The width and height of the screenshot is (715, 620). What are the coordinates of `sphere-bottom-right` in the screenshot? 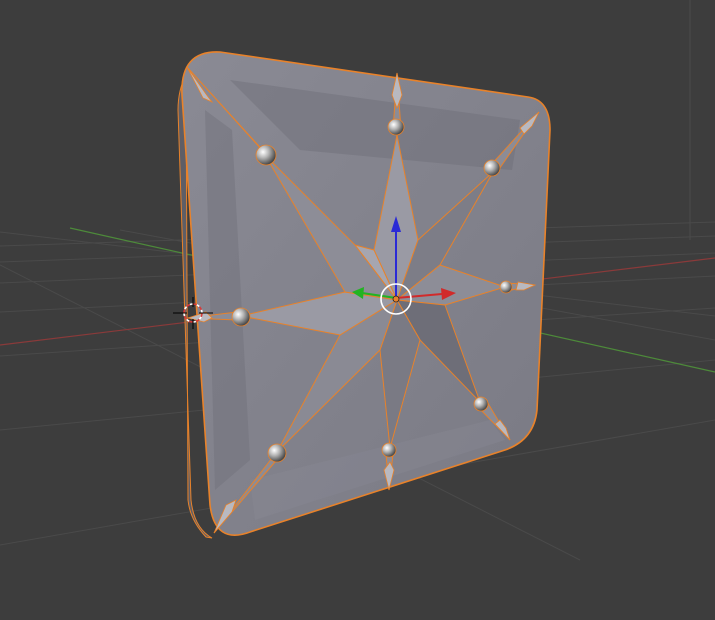 It's located at (481, 404).